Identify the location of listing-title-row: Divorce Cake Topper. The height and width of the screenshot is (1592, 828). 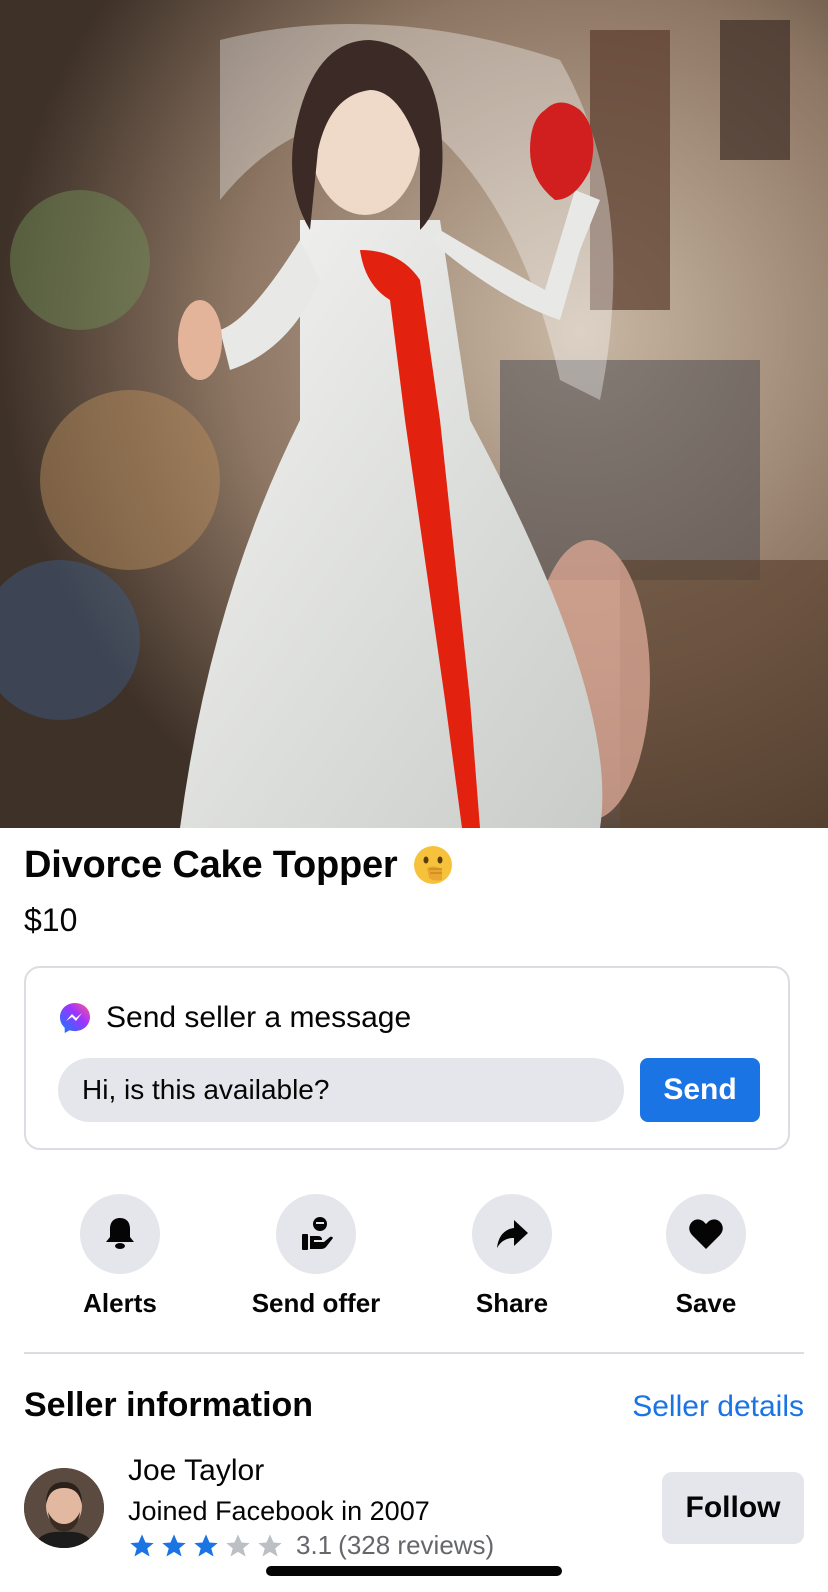
(239, 865).